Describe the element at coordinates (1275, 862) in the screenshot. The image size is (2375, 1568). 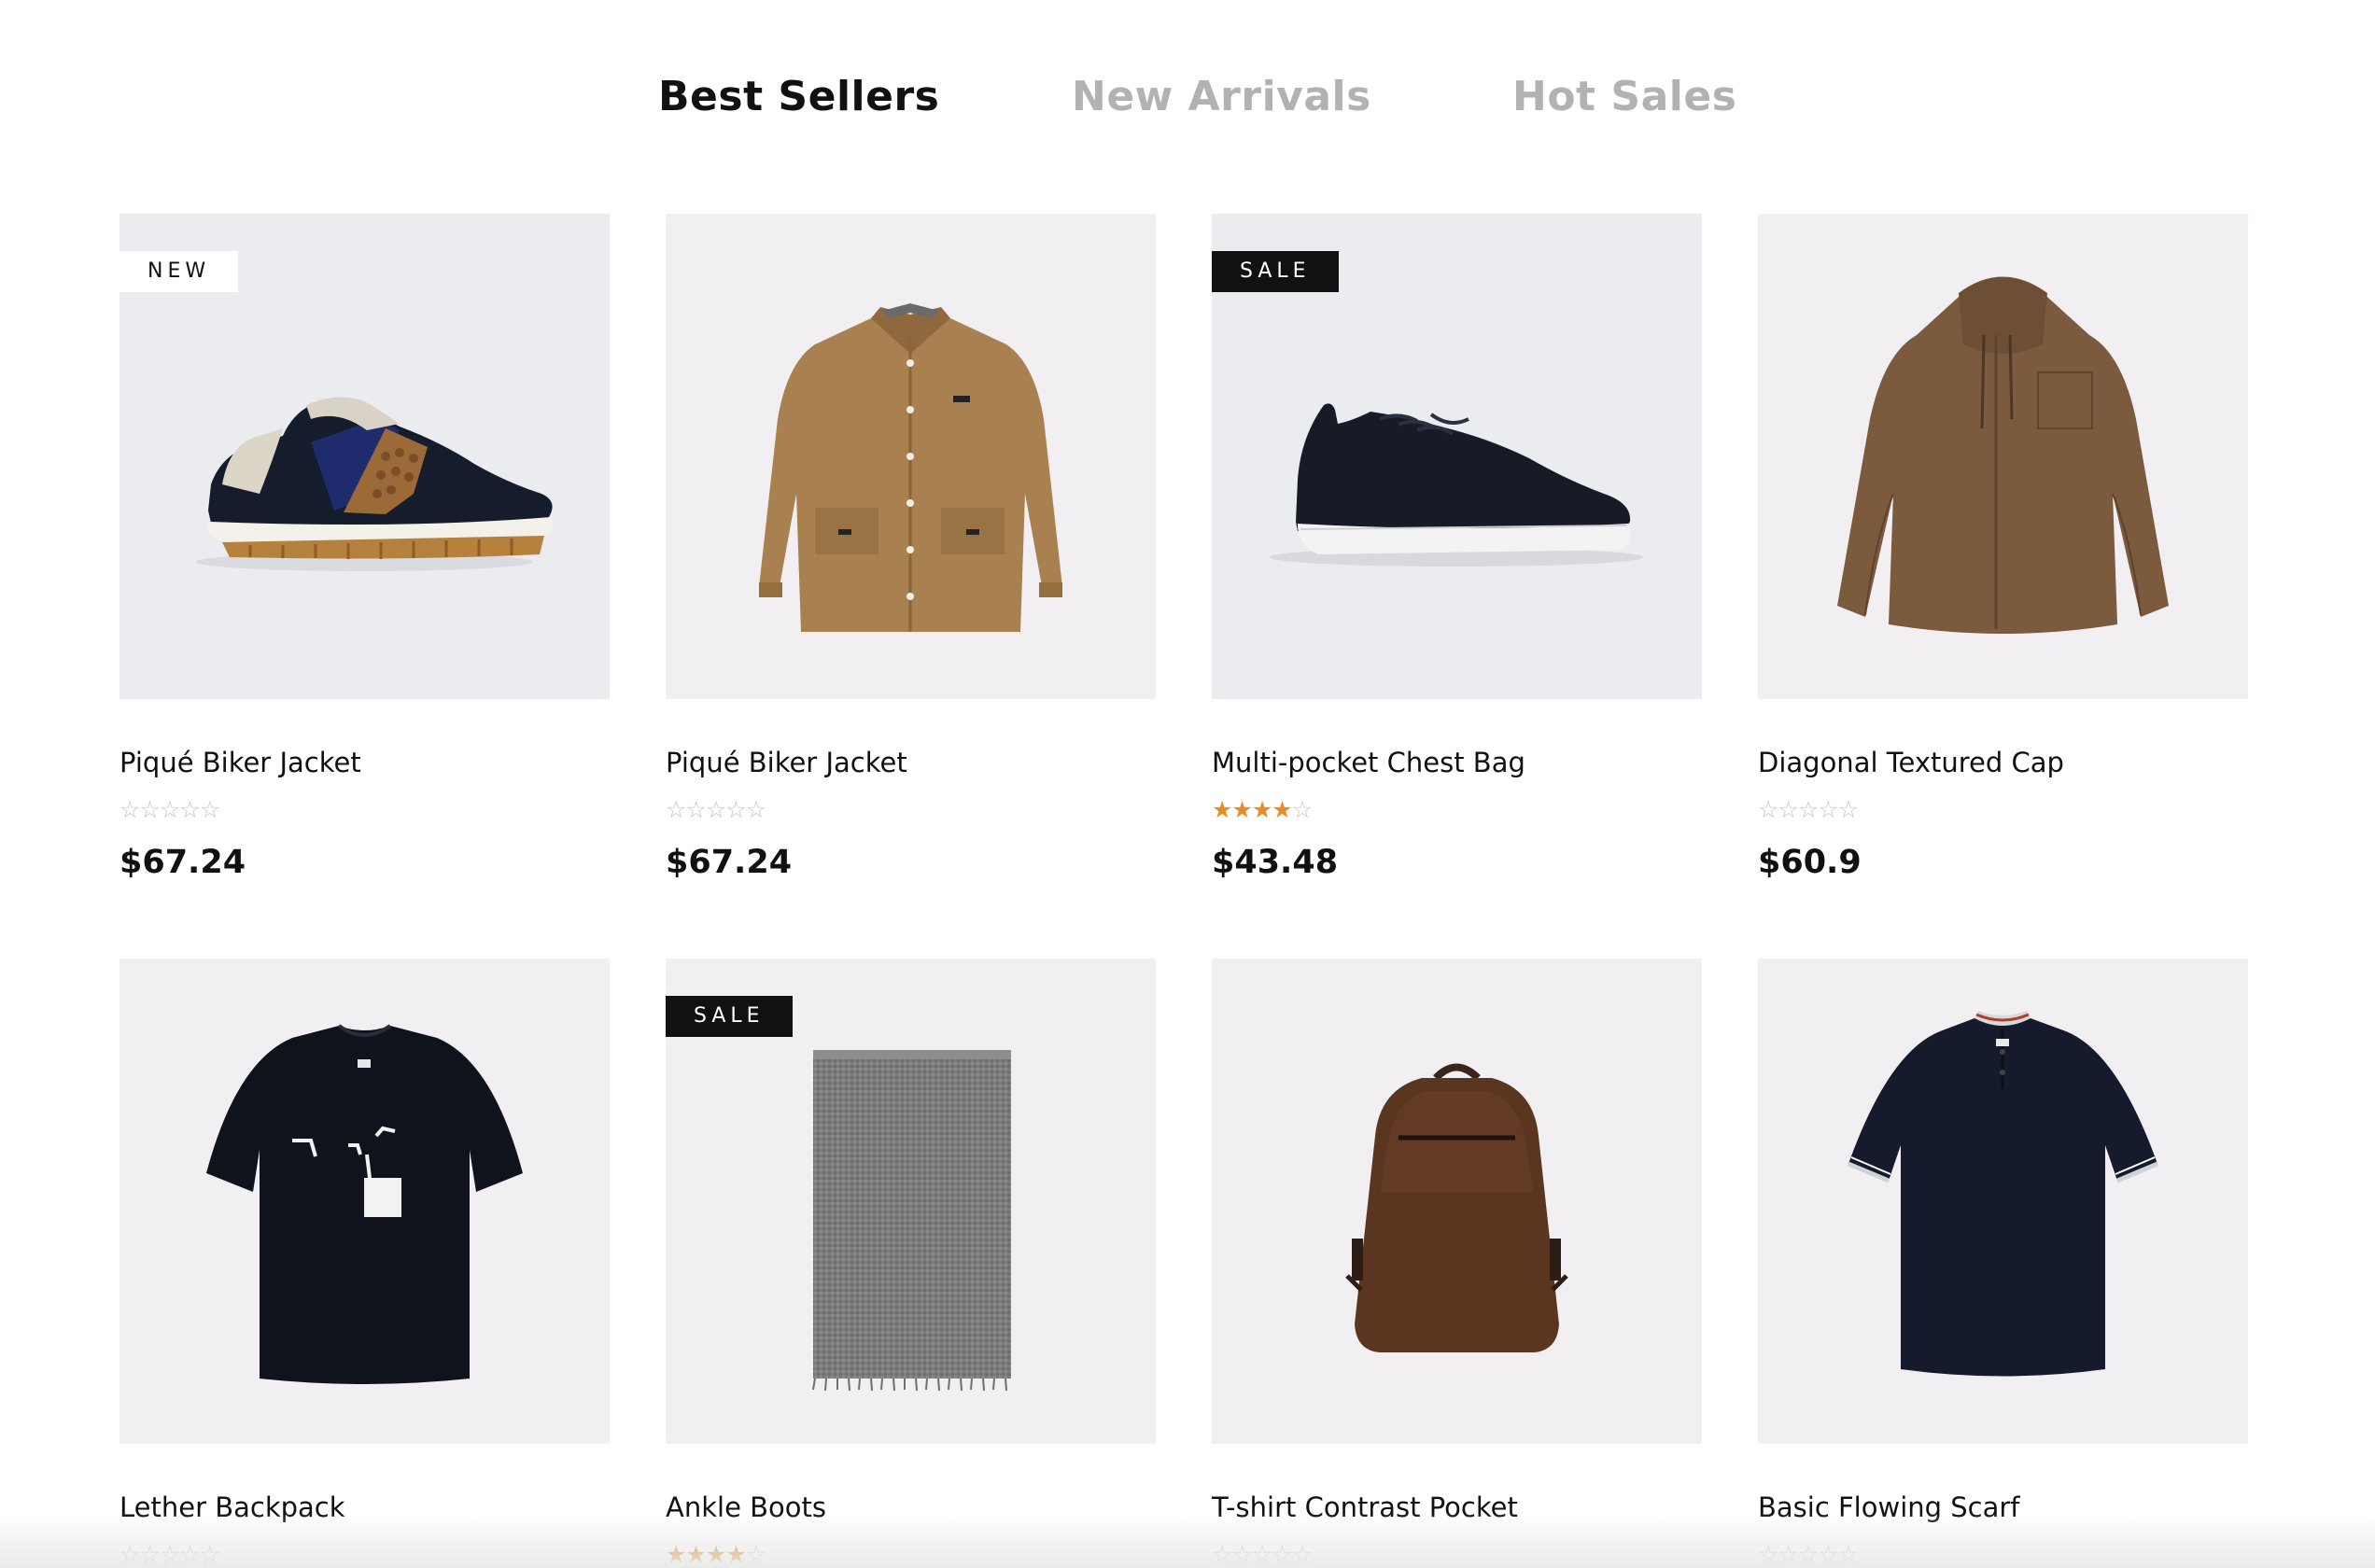
I see `product-price: $43.48` at that location.